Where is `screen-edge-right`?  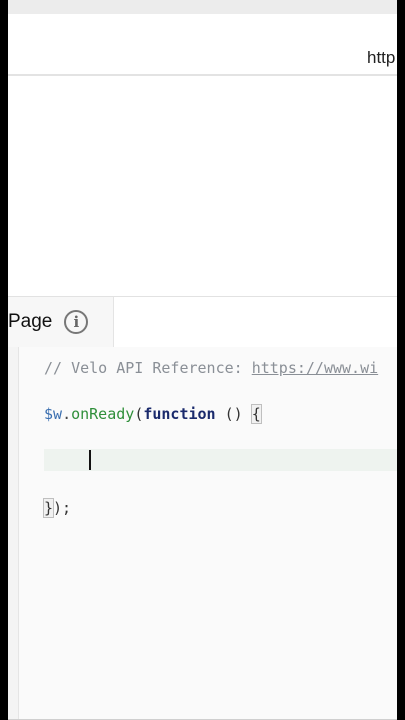 screen-edge-right is located at coordinates (401, 360).